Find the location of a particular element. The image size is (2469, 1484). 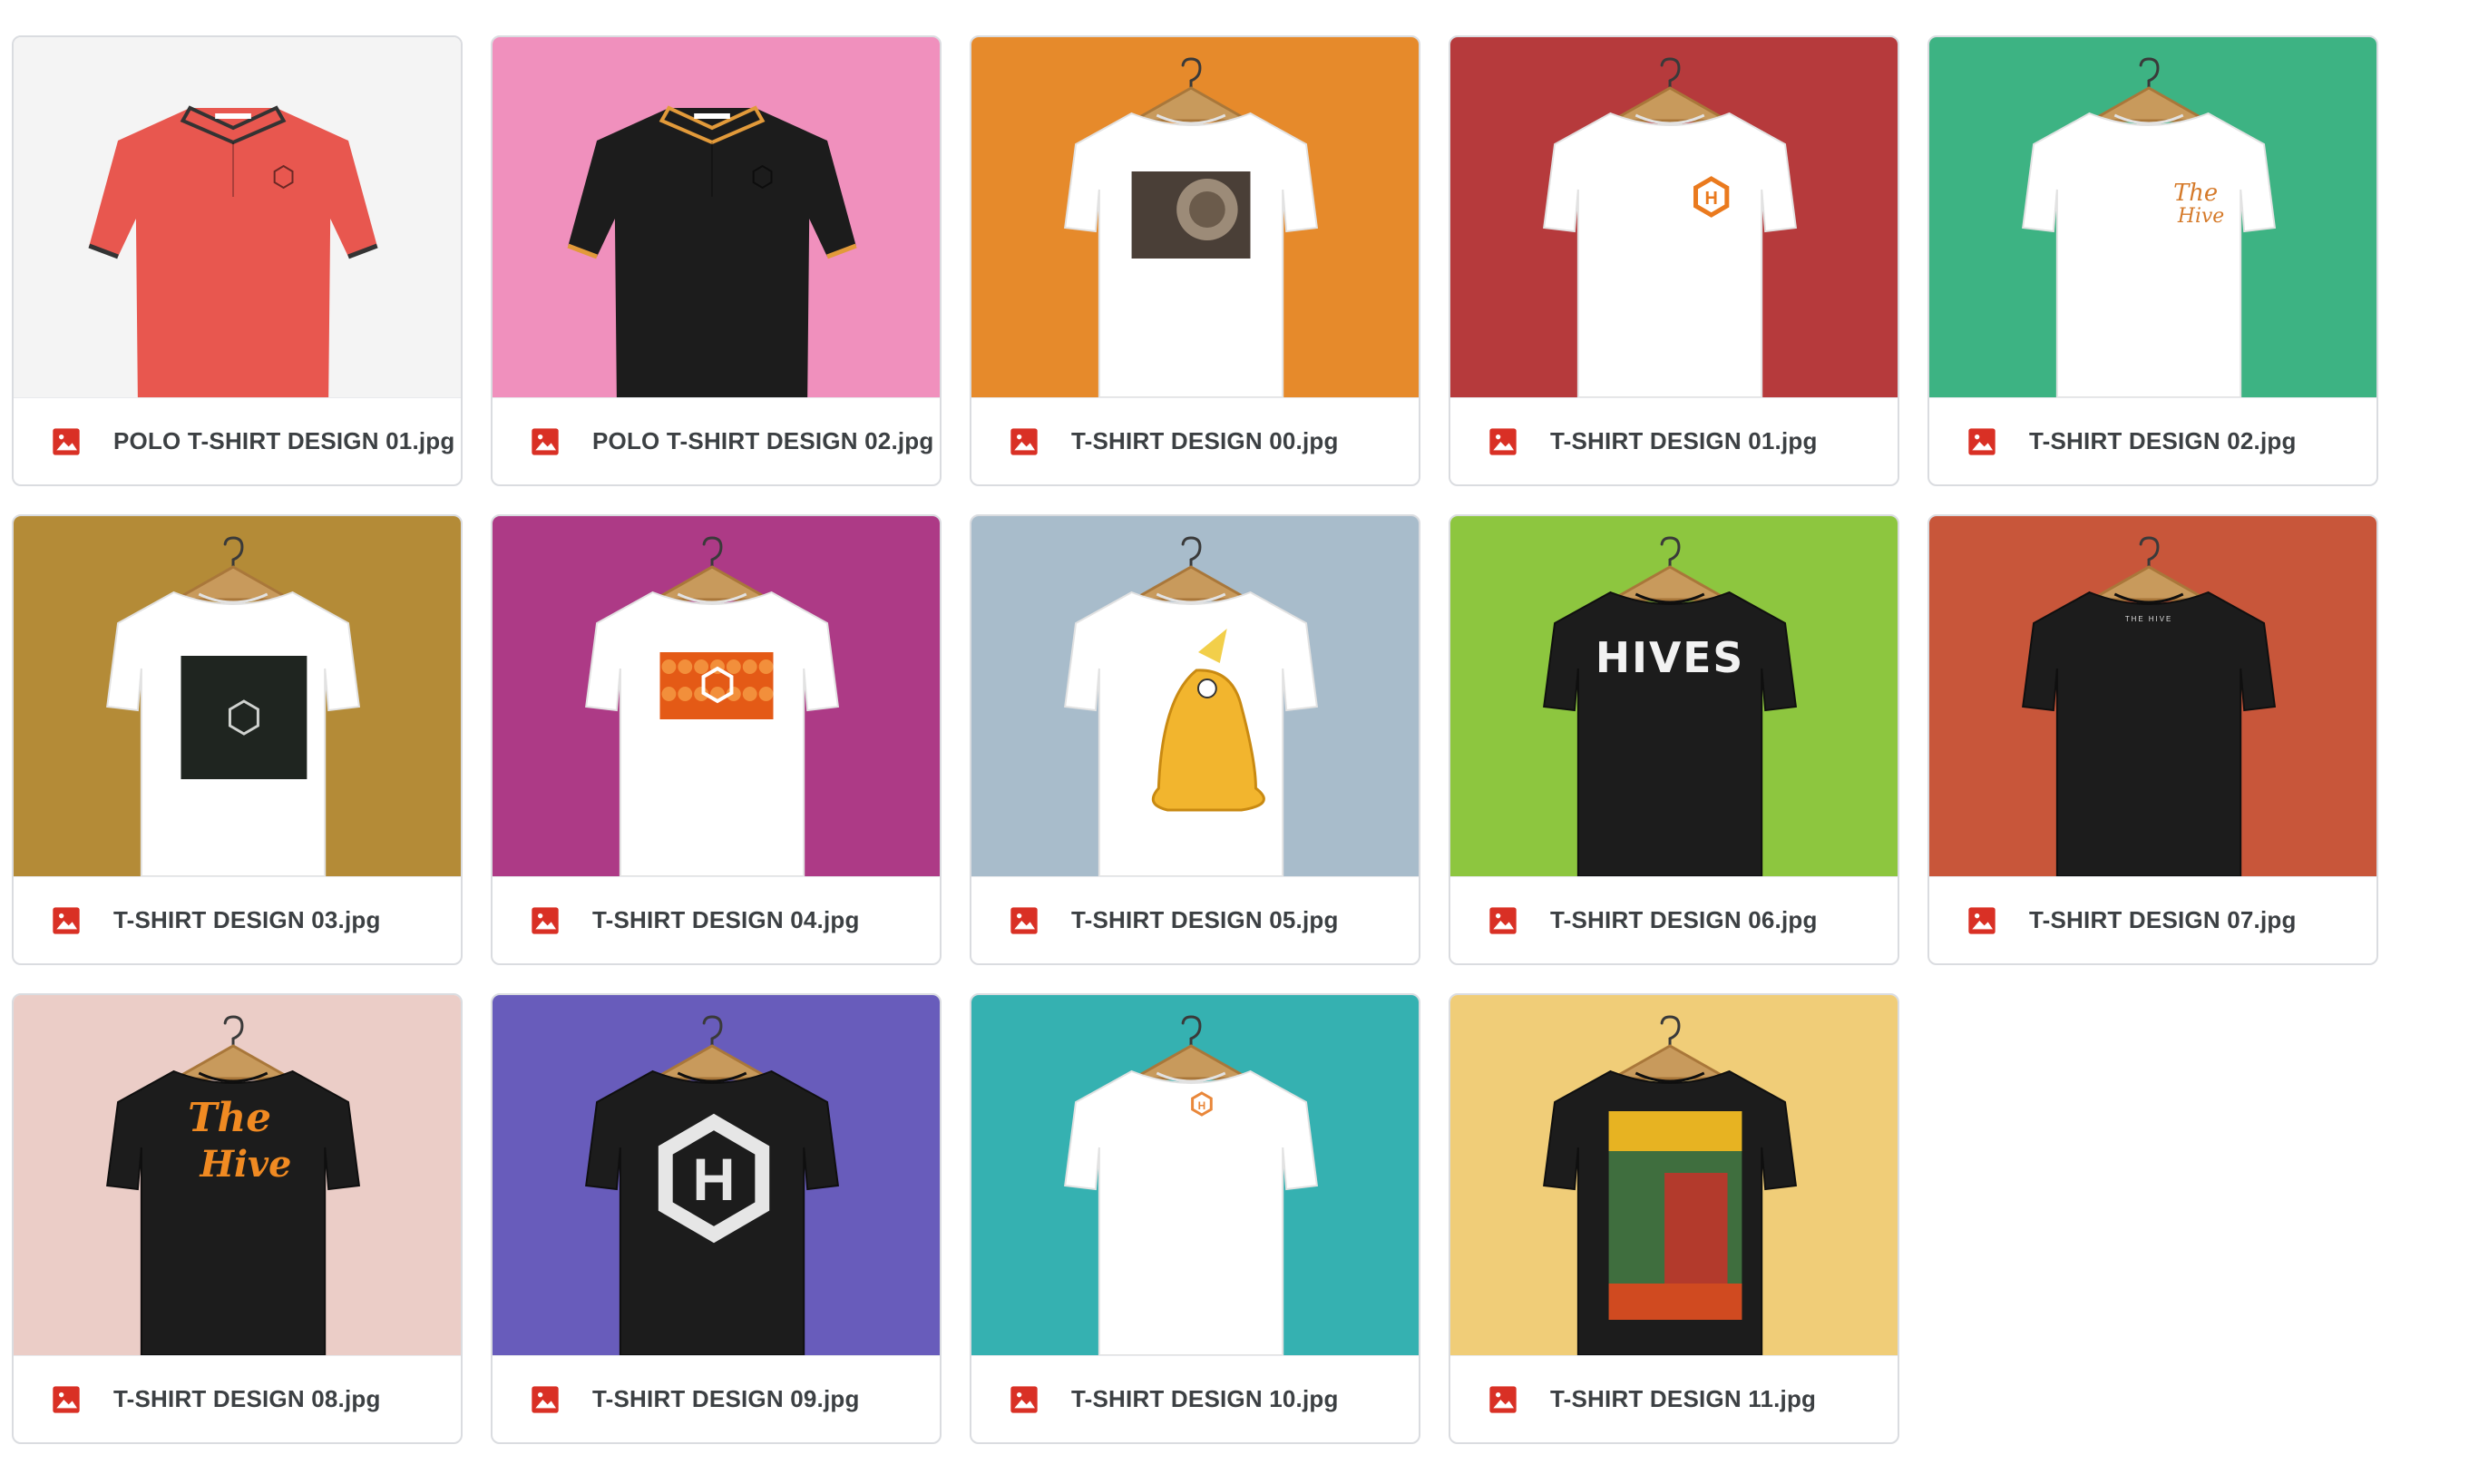

svg-text: THE HIVE is located at coordinates (2148, 619).